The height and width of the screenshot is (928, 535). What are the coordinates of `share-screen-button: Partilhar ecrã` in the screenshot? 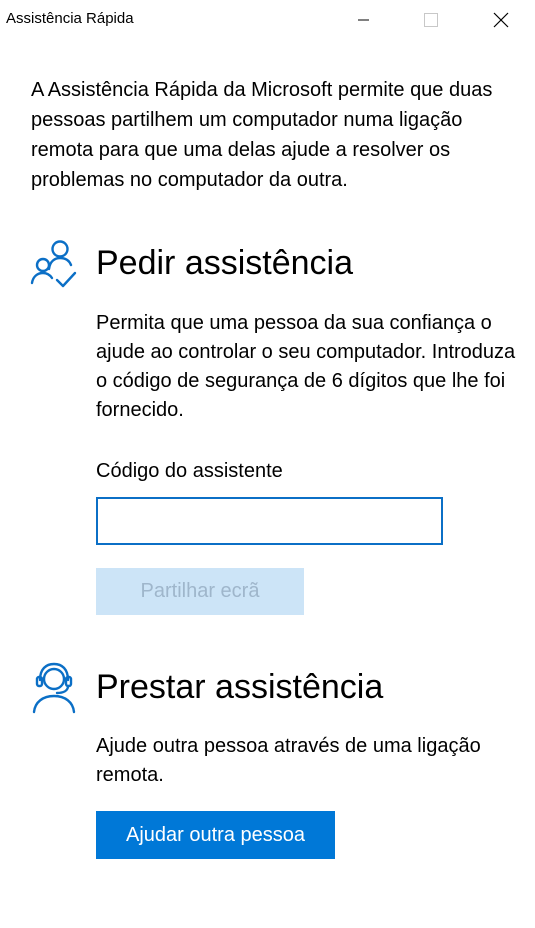 It's located at (200, 591).